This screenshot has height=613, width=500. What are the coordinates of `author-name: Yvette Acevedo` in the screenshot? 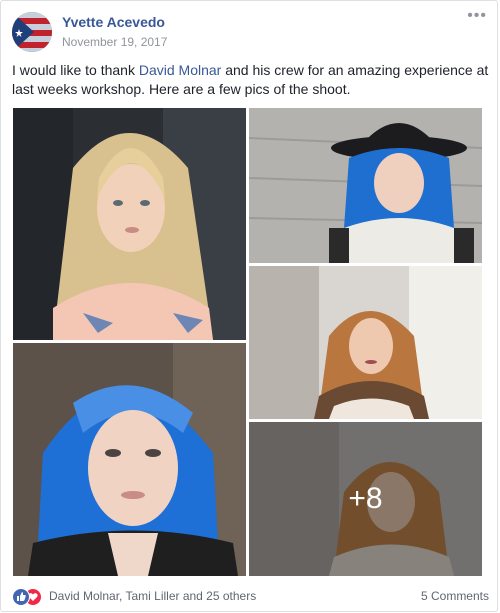 It's located at (113, 22).